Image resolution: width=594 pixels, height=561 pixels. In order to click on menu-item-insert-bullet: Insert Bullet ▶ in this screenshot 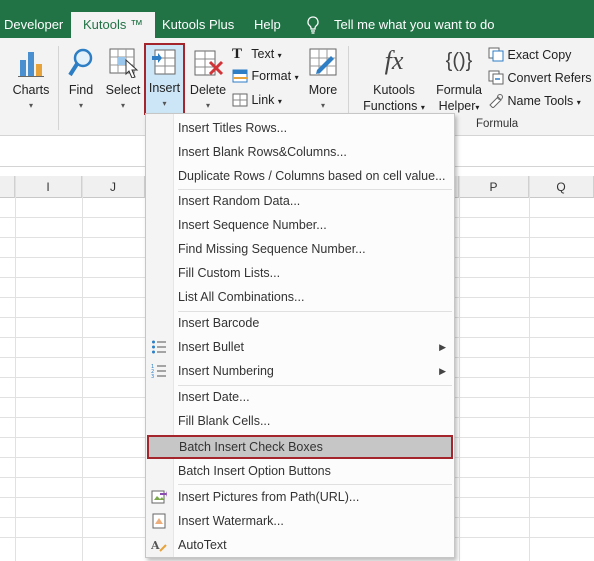, I will do `click(300, 347)`.